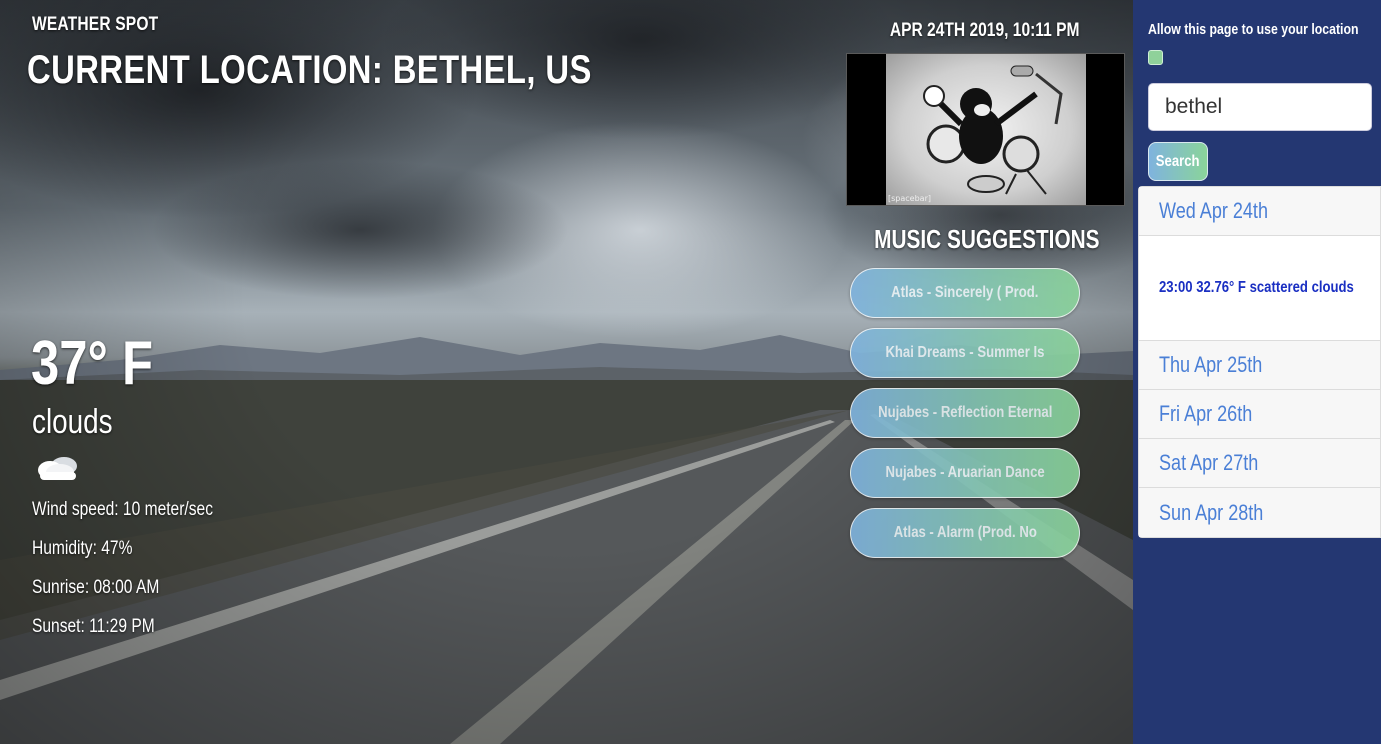 The width and height of the screenshot is (1381, 744). I want to click on current-datetime: APR 24TH 2019, 10:11 PM, so click(985, 30).